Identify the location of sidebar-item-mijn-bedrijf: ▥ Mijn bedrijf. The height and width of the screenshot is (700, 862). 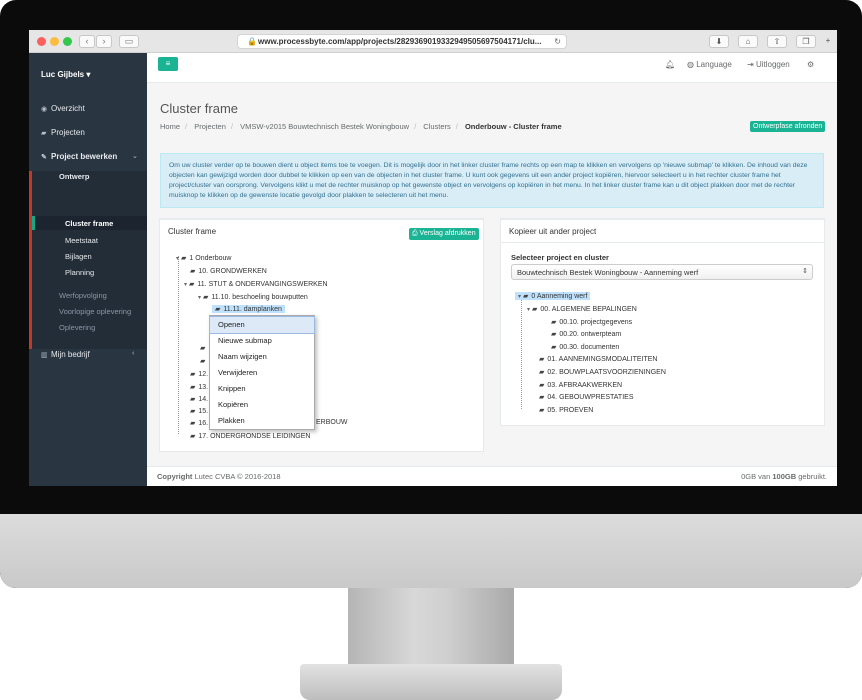
(65, 354).